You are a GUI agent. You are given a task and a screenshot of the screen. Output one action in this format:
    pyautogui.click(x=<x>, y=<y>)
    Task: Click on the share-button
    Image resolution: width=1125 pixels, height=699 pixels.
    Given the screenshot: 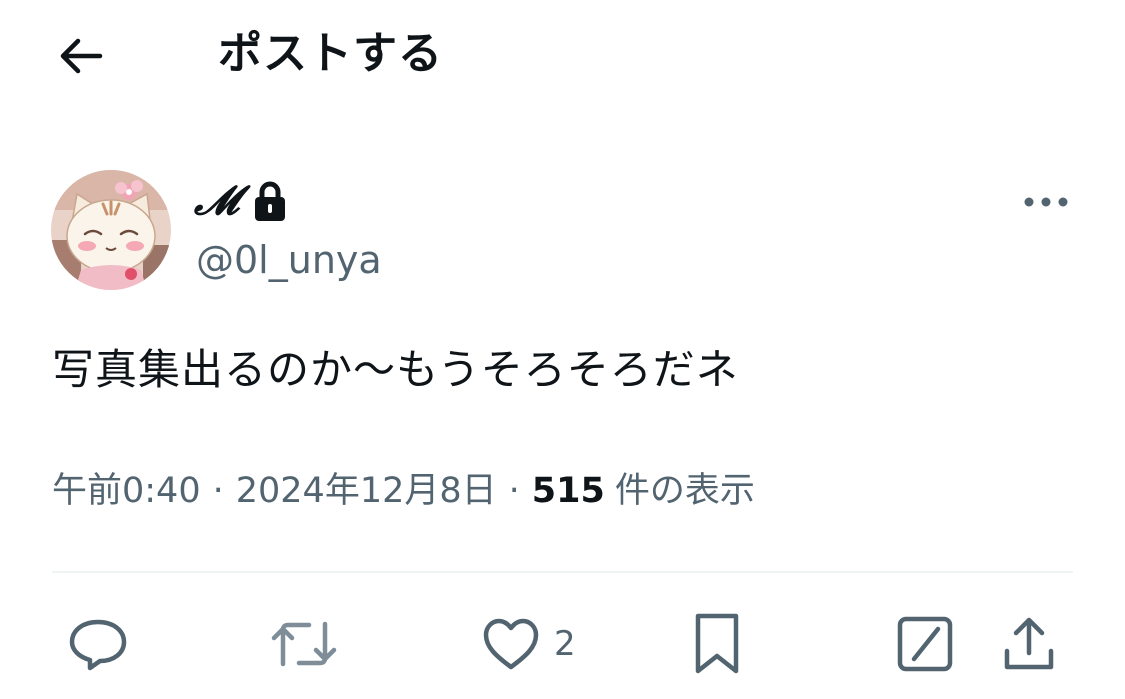 What is the action you would take?
    pyautogui.click(x=1029, y=644)
    